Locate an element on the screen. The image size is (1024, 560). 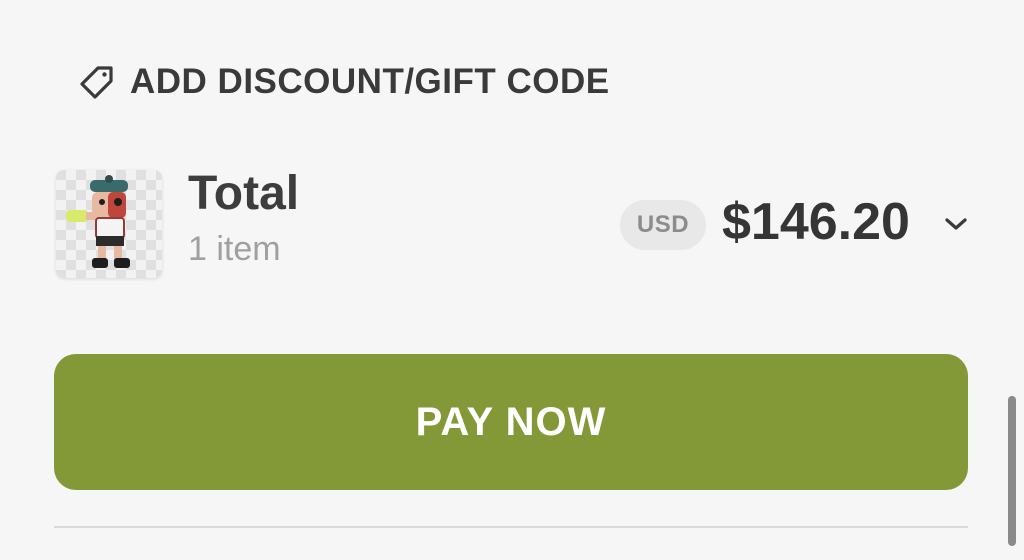
add-discount-link: ADD DISCOUNT/GIFT CODE is located at coordinates (344, 82).